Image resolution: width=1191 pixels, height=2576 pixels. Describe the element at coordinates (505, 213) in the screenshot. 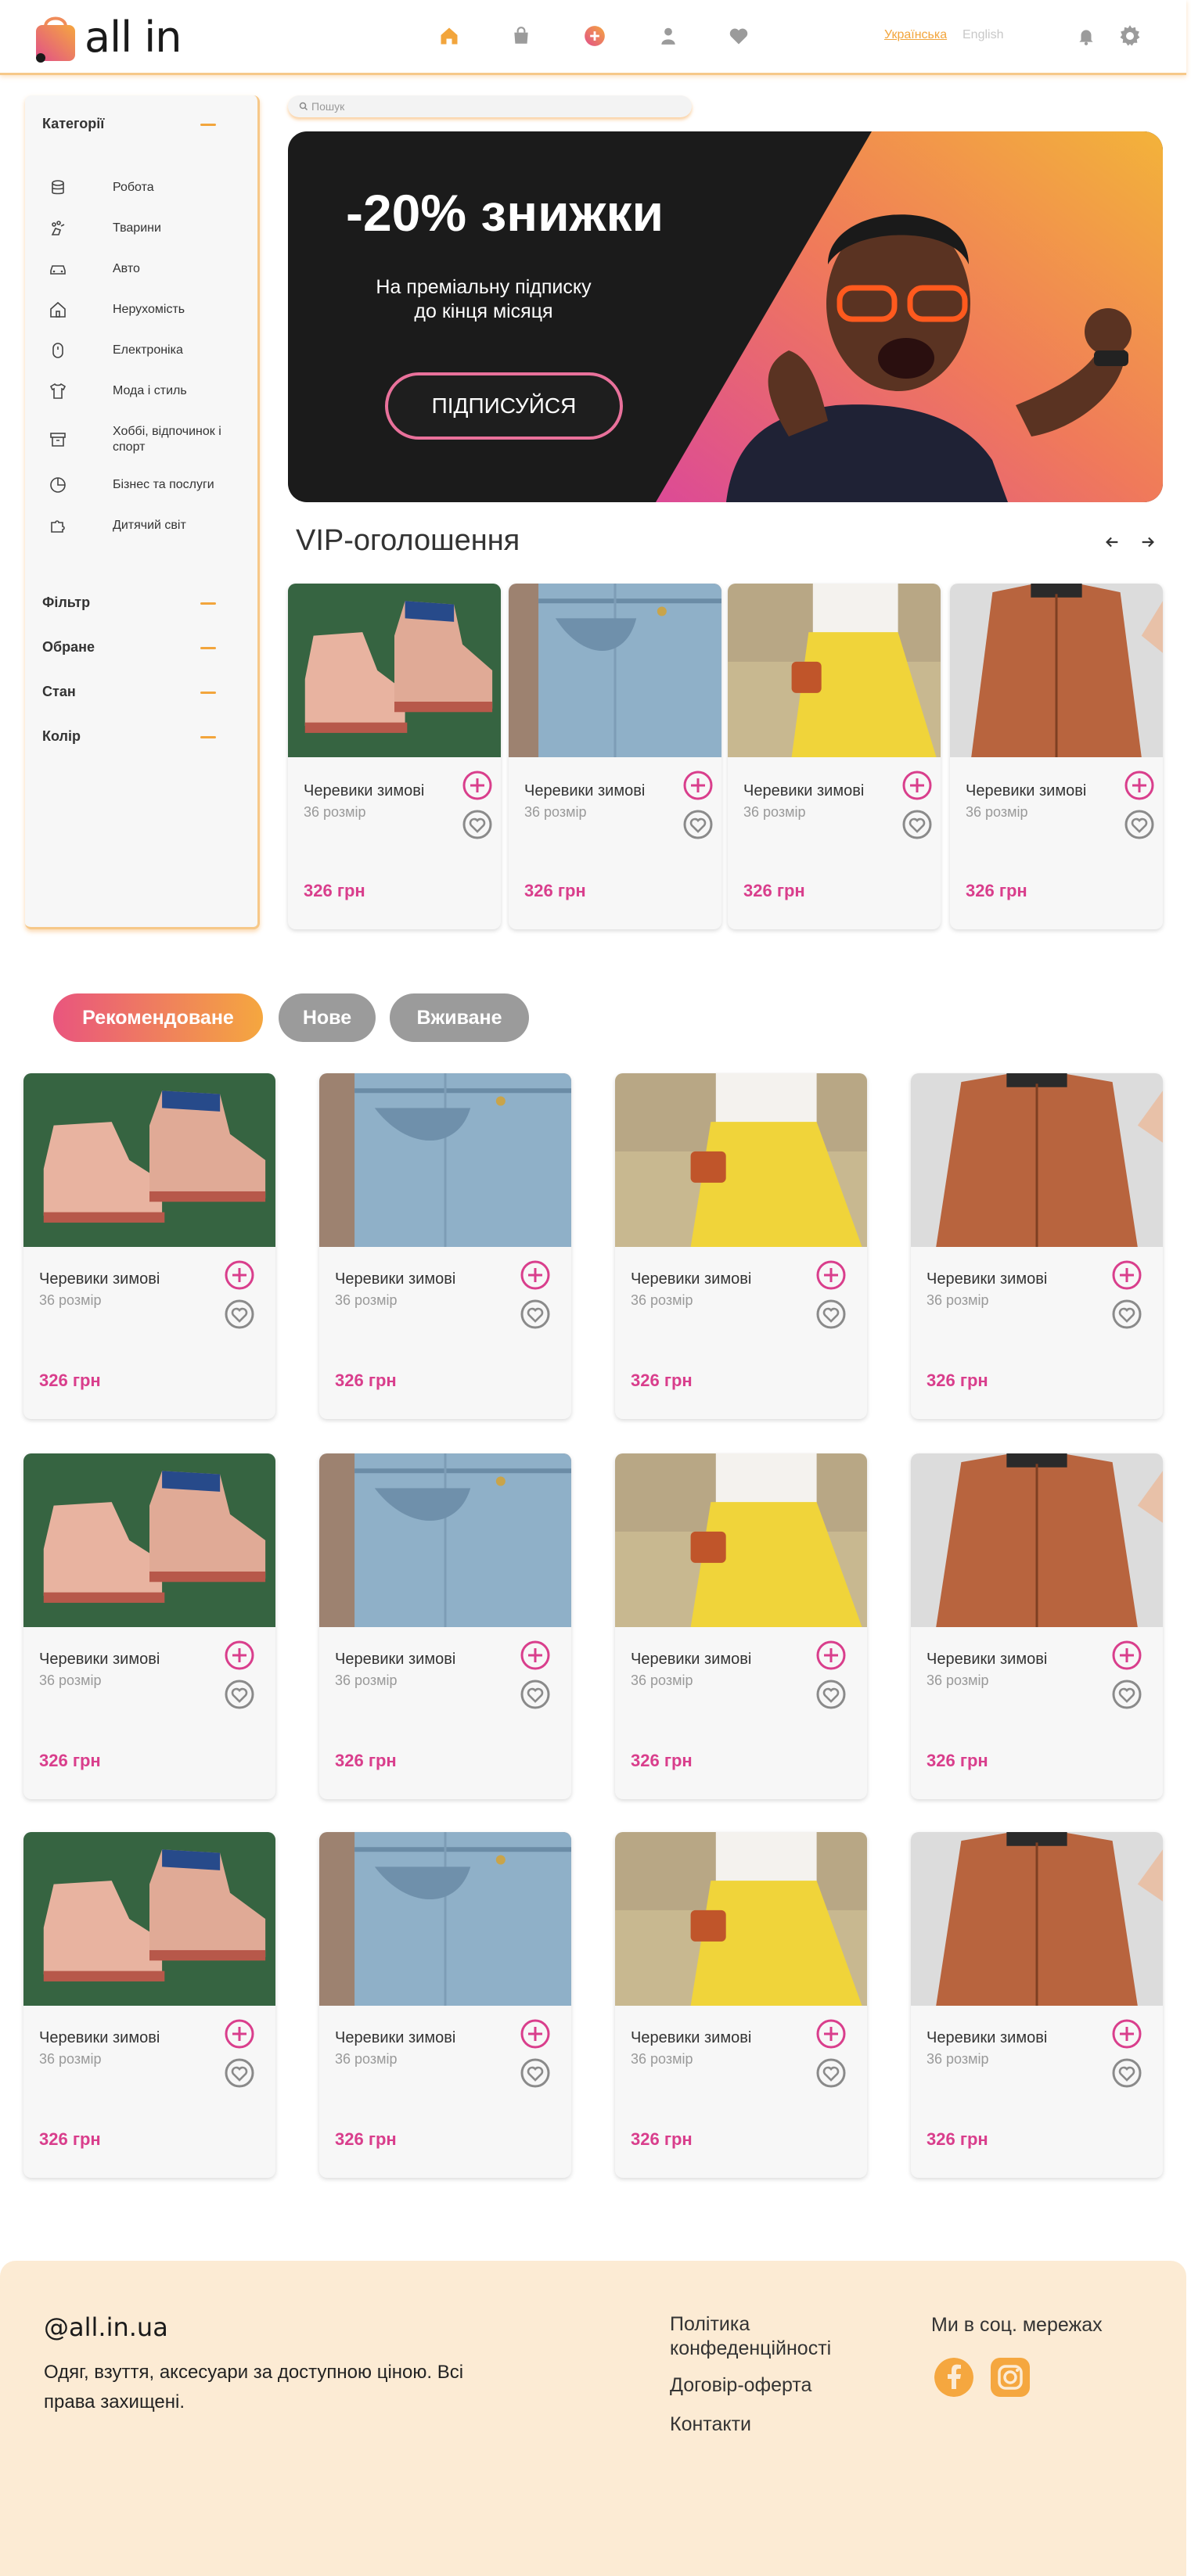

I see `banner-title: -20% знижки` at that location.